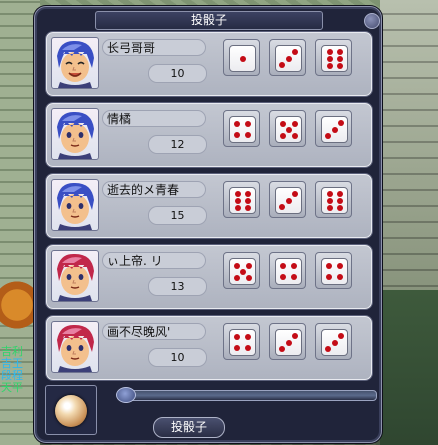 The image size is (438, 445). I want to click on player-score: 12, so click(177, 144).